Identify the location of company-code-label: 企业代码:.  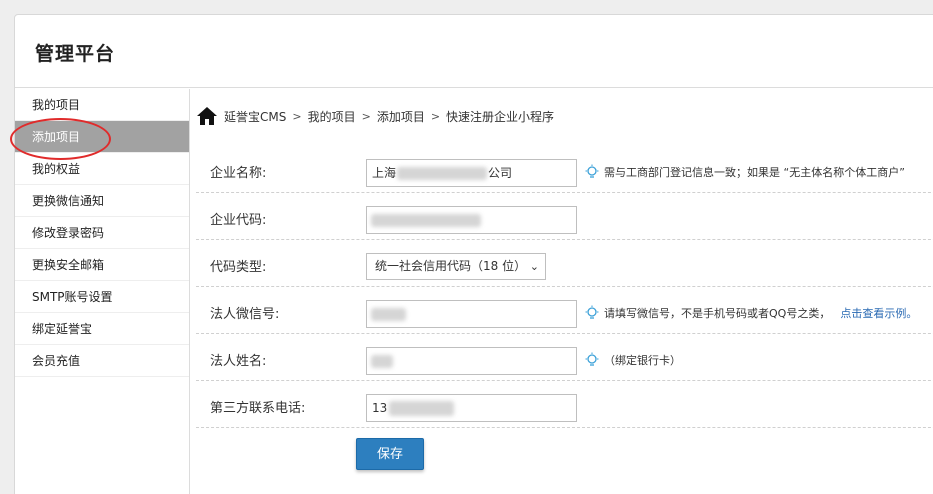
(238, 220).